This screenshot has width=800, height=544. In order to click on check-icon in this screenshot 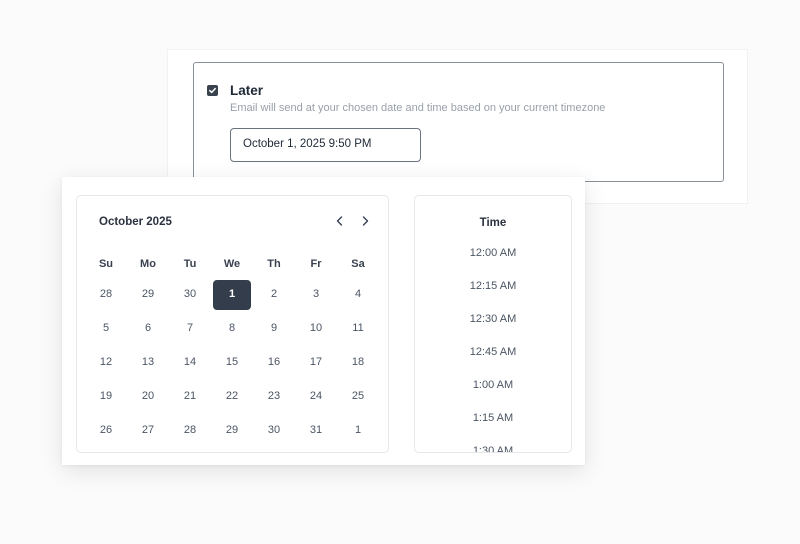, I will do `click(212, 90)`.